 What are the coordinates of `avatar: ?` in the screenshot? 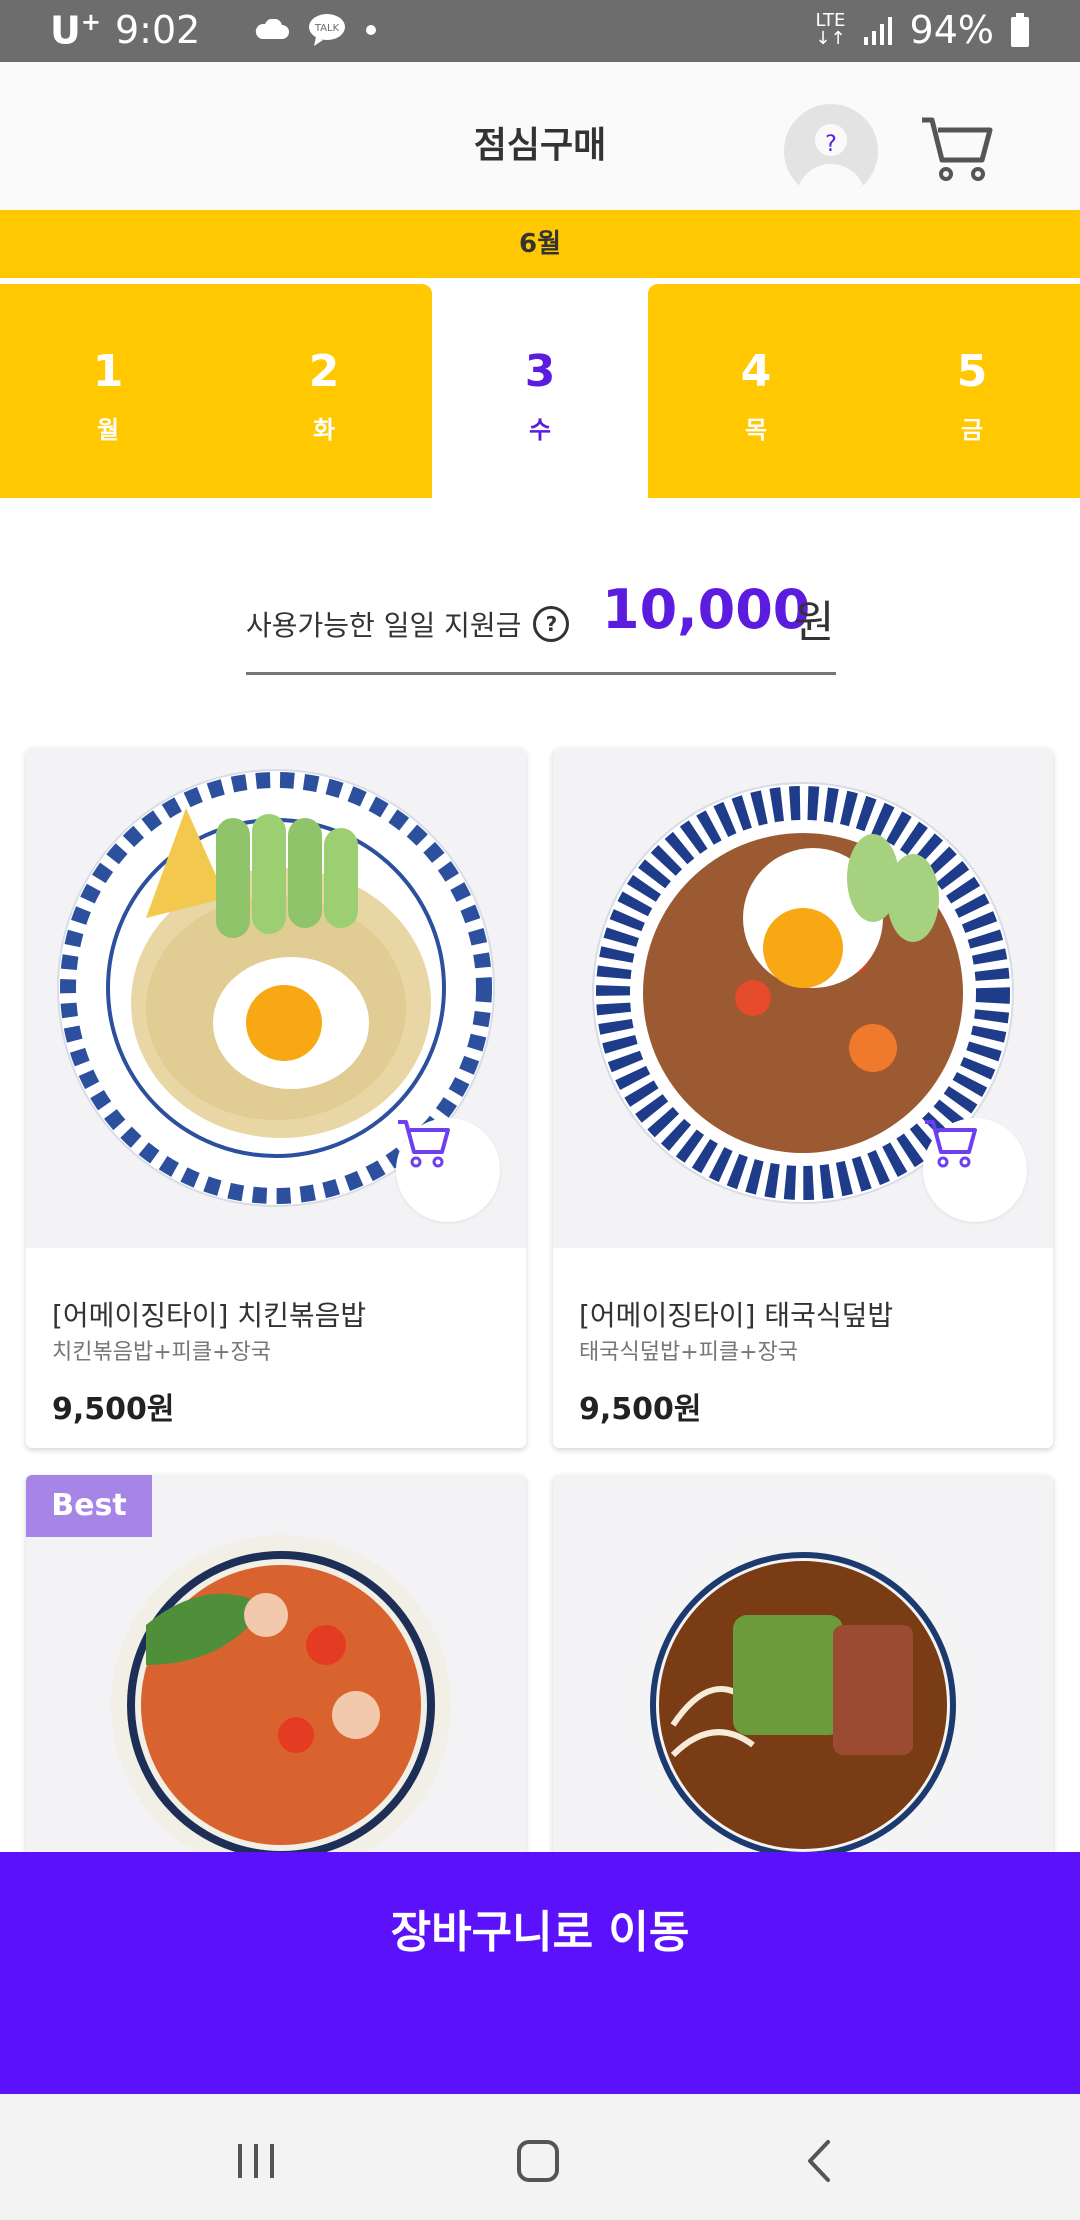 It's located at (831, 151).